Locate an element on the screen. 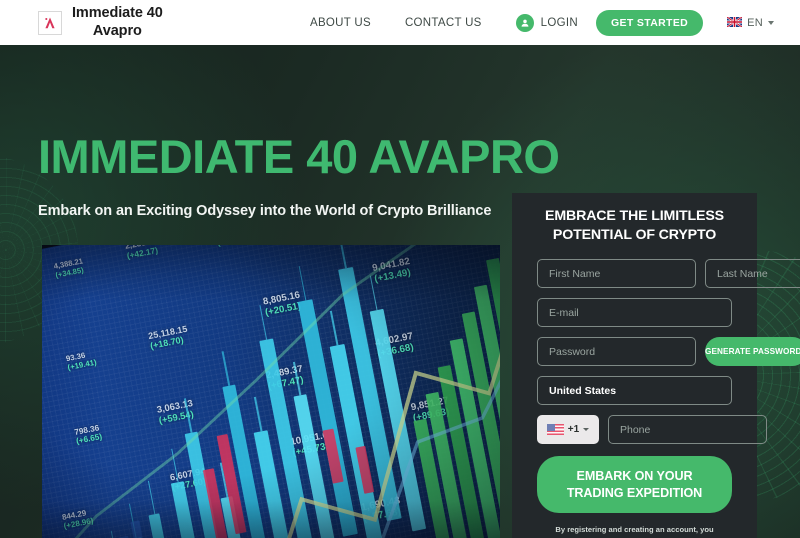 The width and height of the screenshot is (800, 538). phone-country-code-selector: +1 is located at coordinates (568, 430).